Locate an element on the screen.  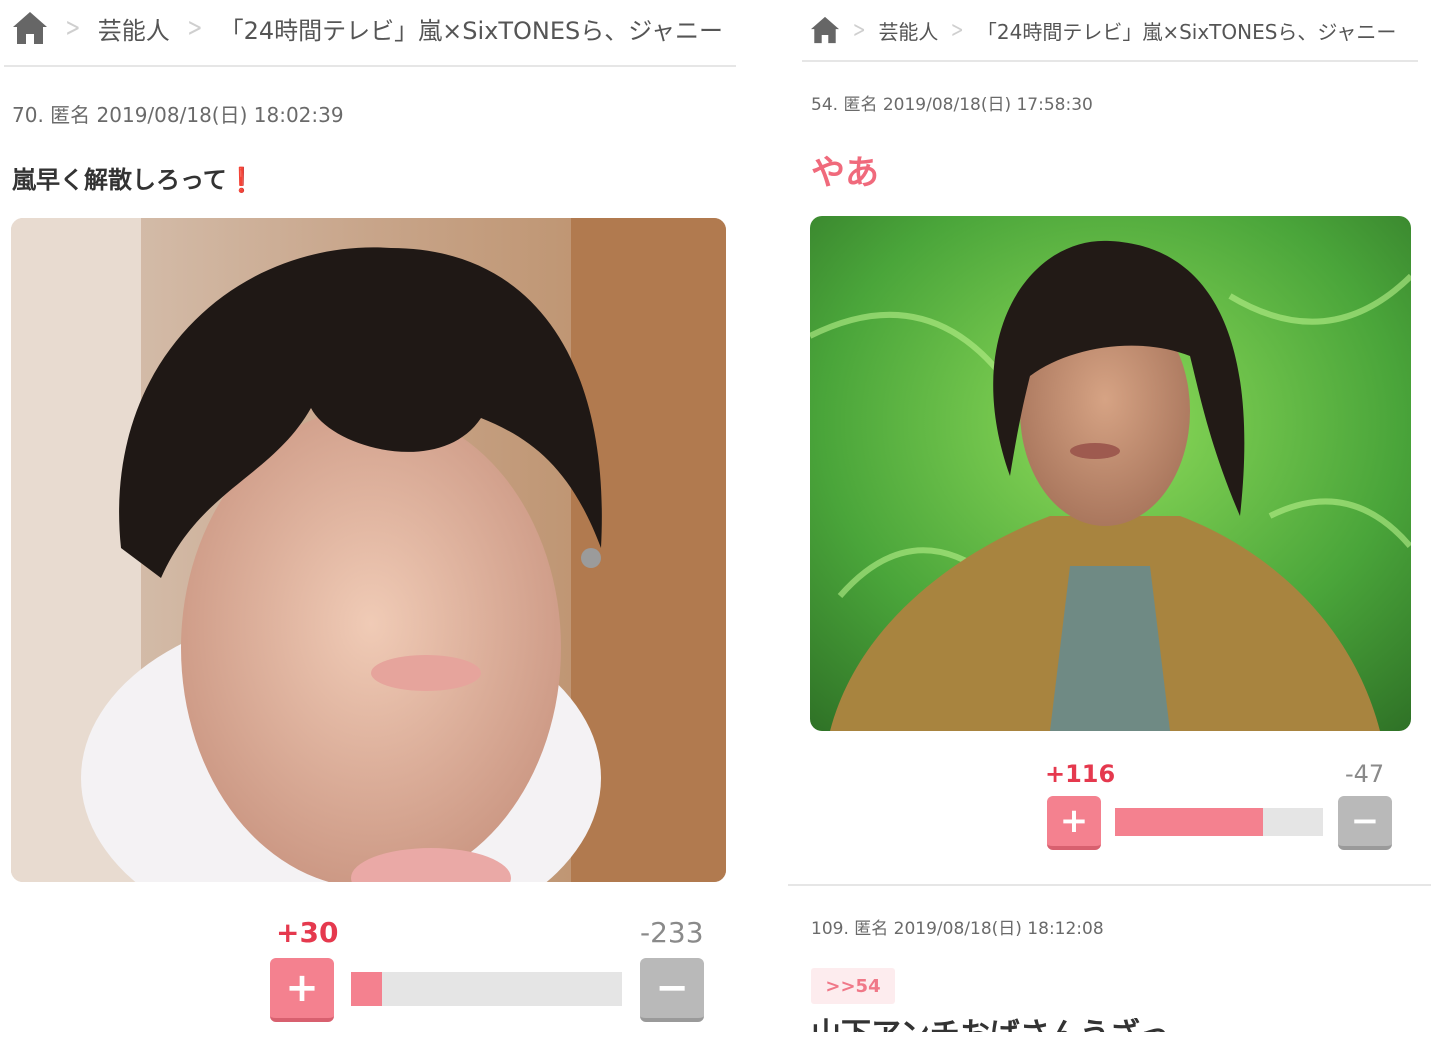
reply-anchor-link: >>54 is located at coordinates (853, 986).